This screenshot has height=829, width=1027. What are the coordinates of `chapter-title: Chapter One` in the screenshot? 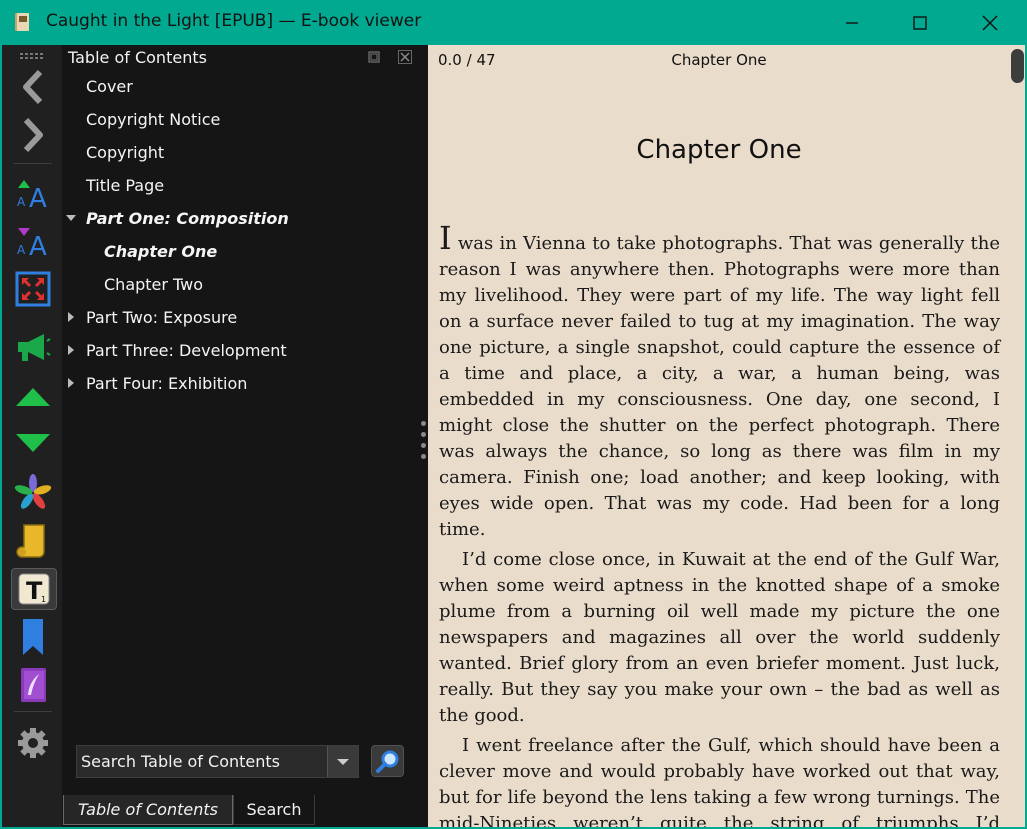 It's located at (719, 150).